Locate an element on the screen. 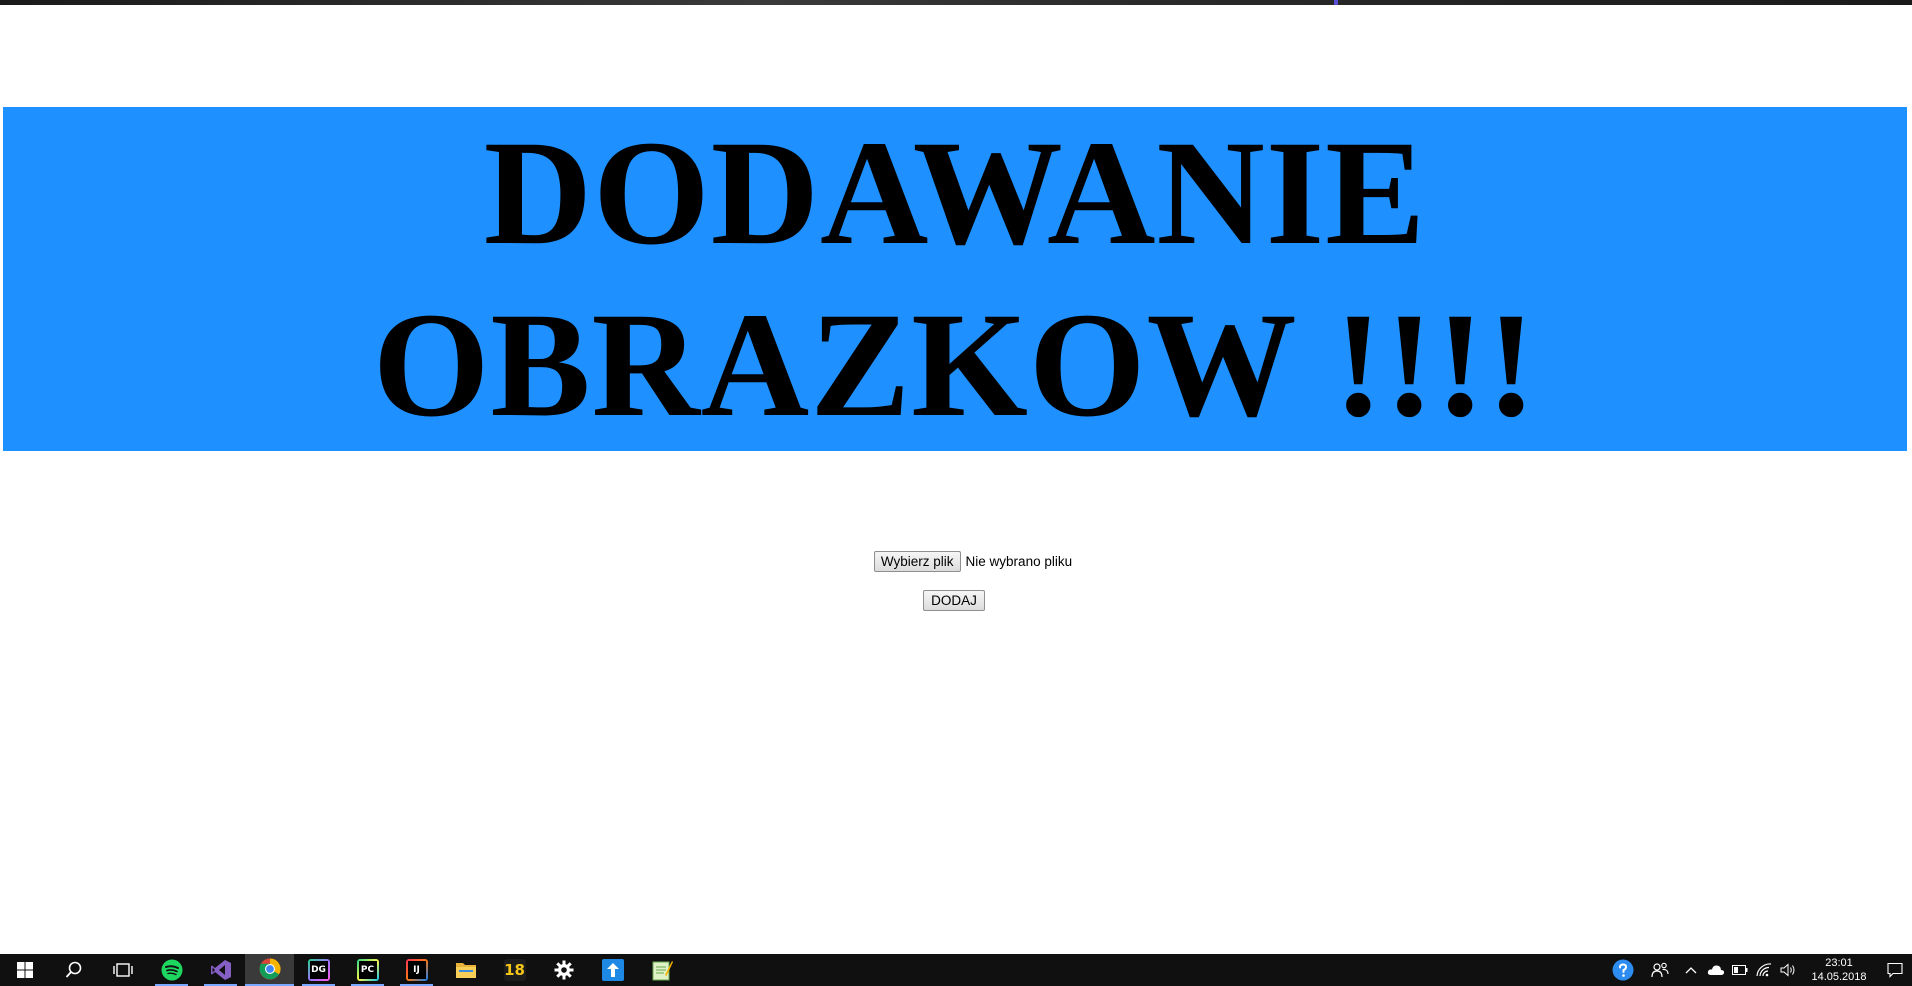 This screenshot has width=1912, height=986. volume-icon is located at coordinates (1787, 970).